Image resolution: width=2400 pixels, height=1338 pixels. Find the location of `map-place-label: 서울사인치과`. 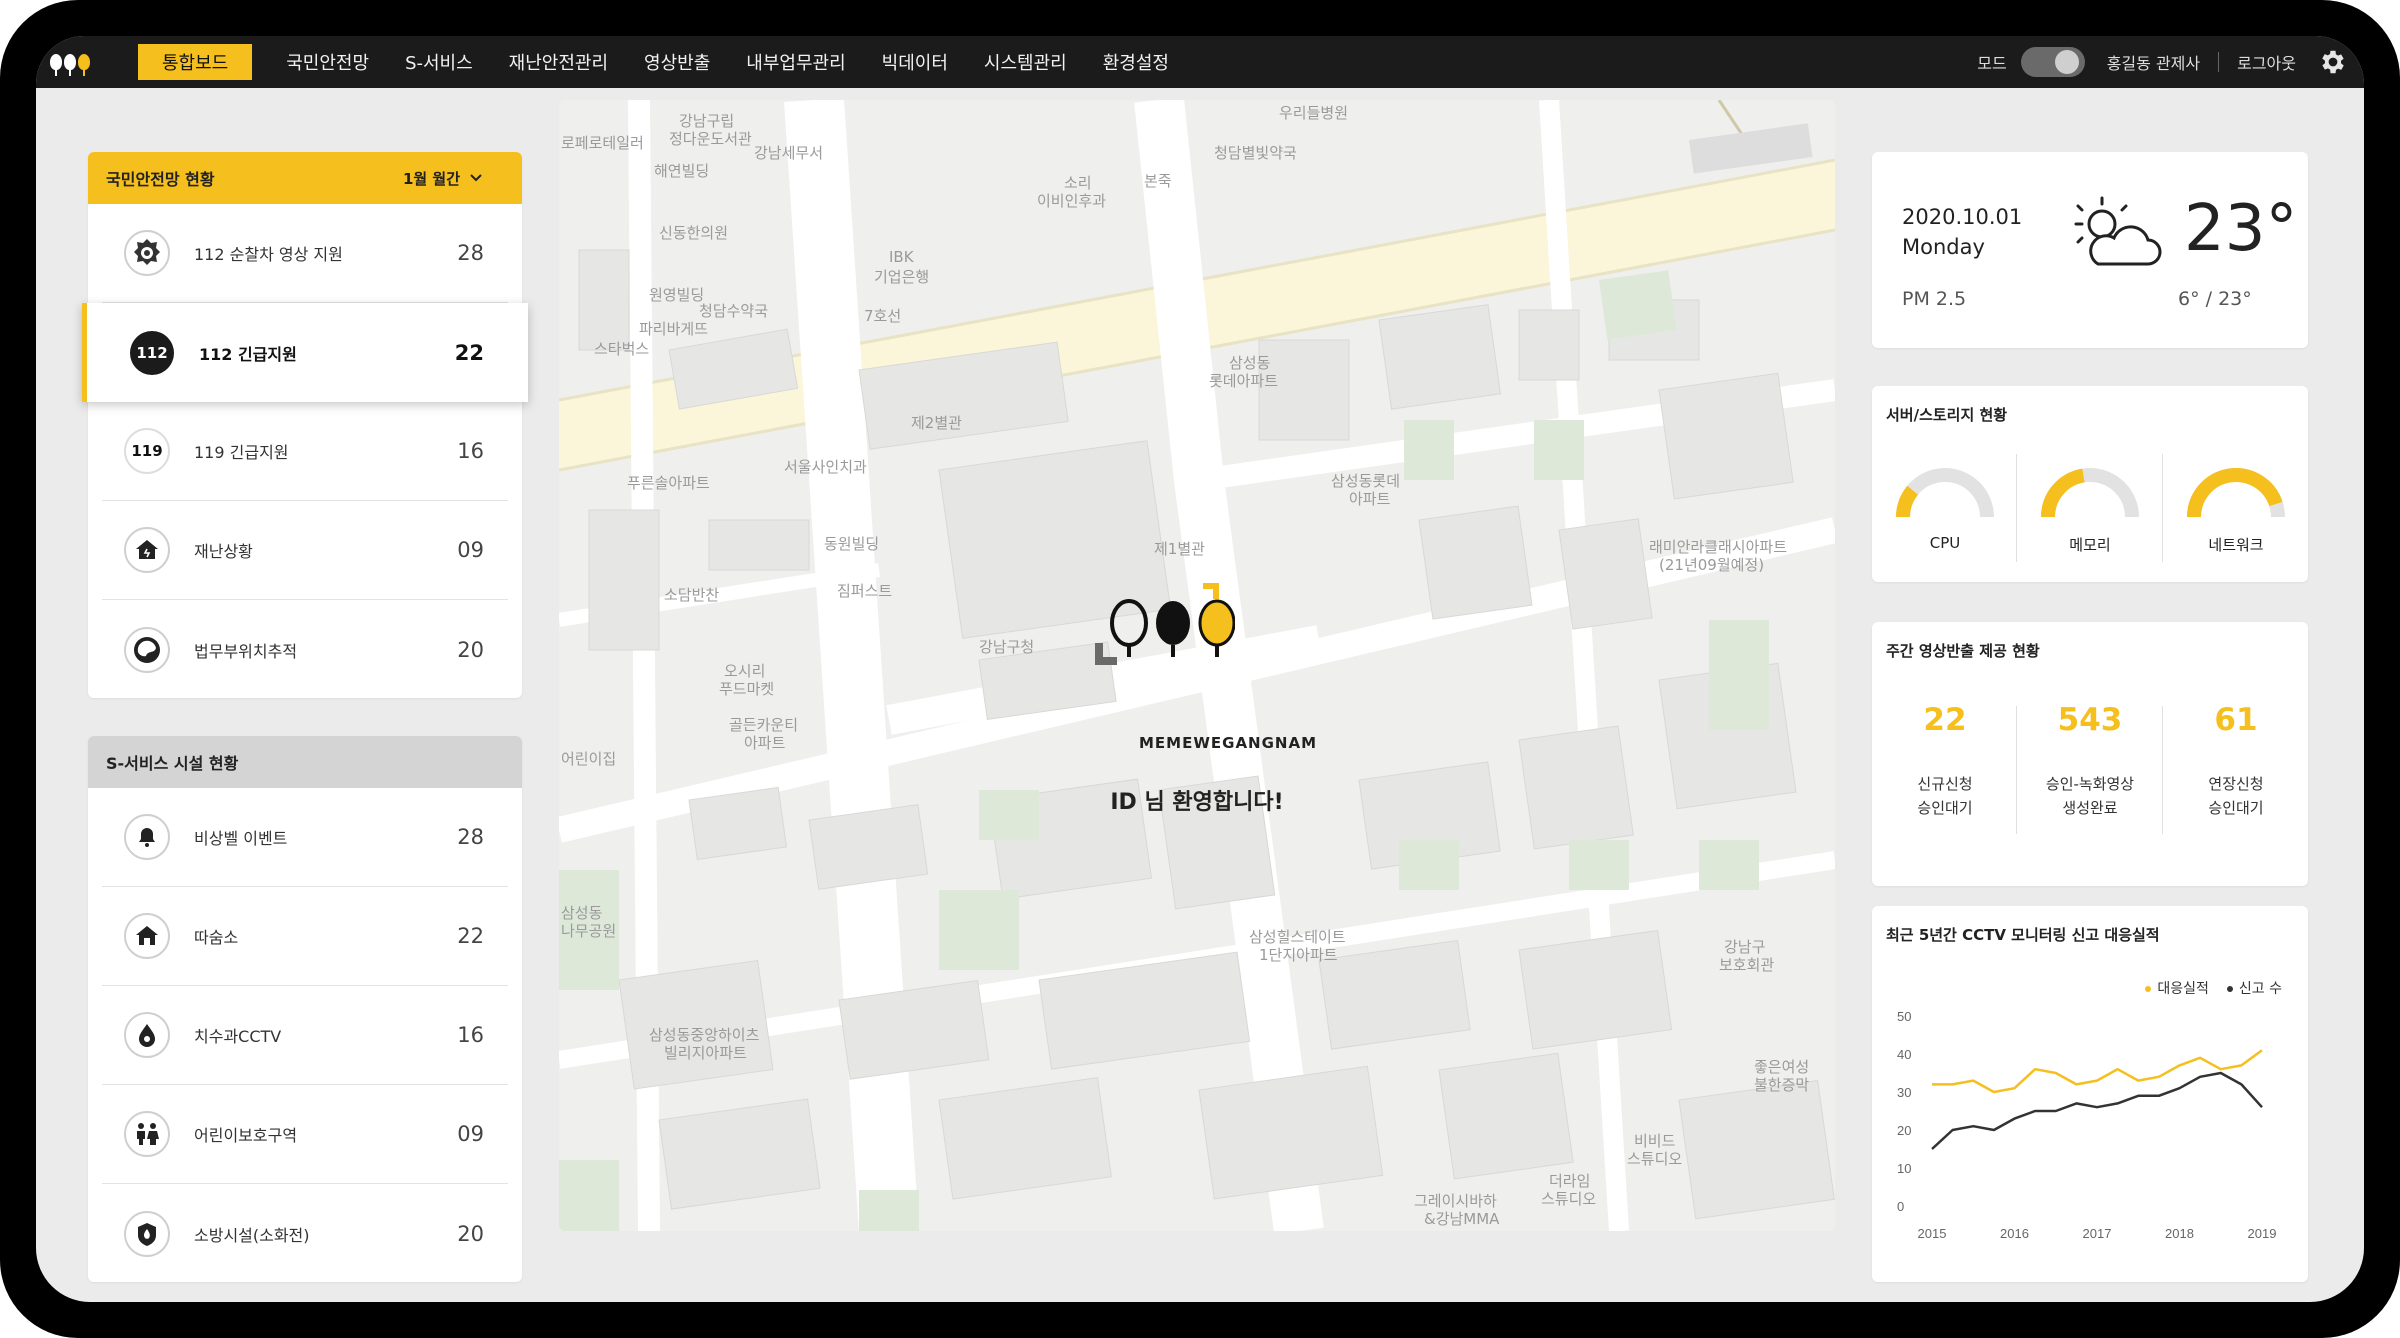

map-place-label: 서울사인치과 is located at coordinates (825, 467).